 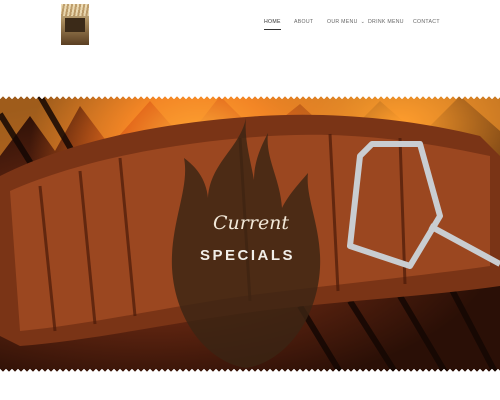 I want to click on hero-top-edge, so click(x=250, y=96).